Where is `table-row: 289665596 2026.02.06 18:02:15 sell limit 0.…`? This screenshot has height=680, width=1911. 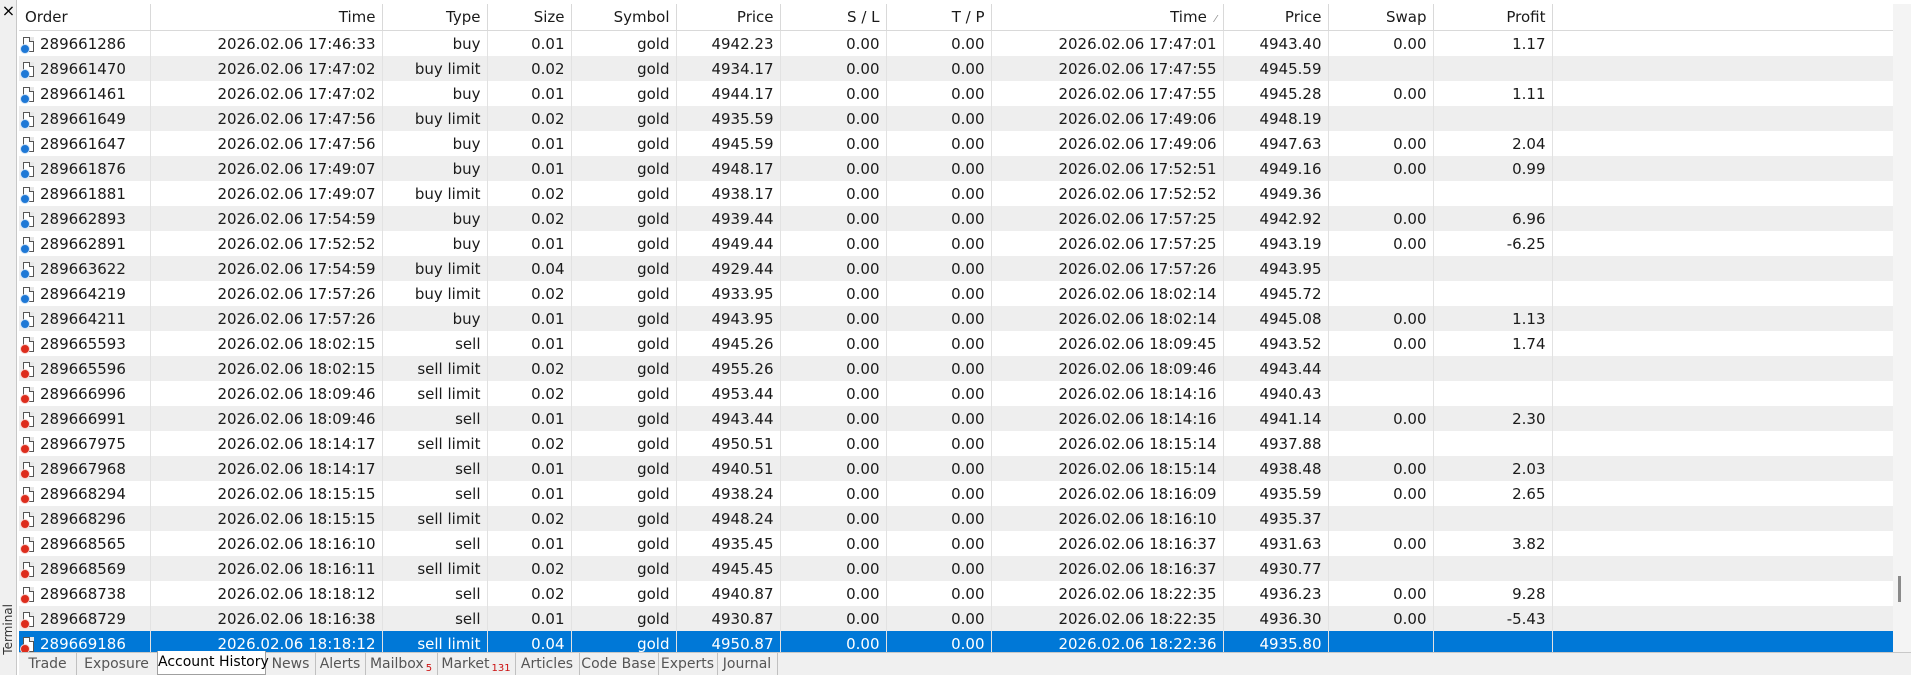 table-row: 289665596 2026.02.06 18:02:15 sell limit 0.… is located at coordinates (956, 368).